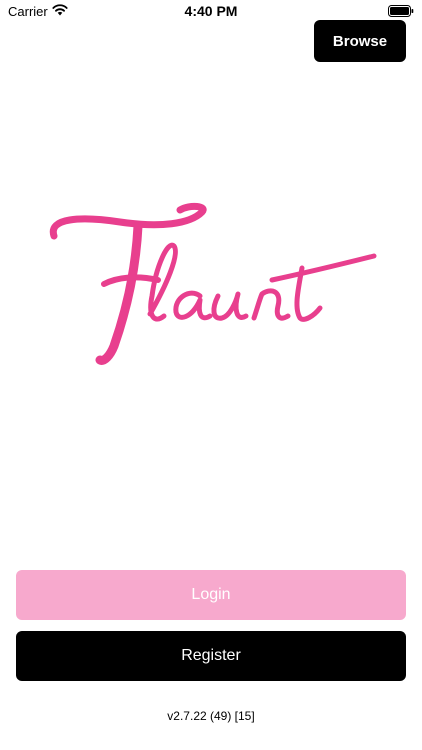 The height and width of the screenshot is (750, 422). Describe the element at coordinates (360, 41) in the screenshot. I see `browse-button: Browse` at that location.